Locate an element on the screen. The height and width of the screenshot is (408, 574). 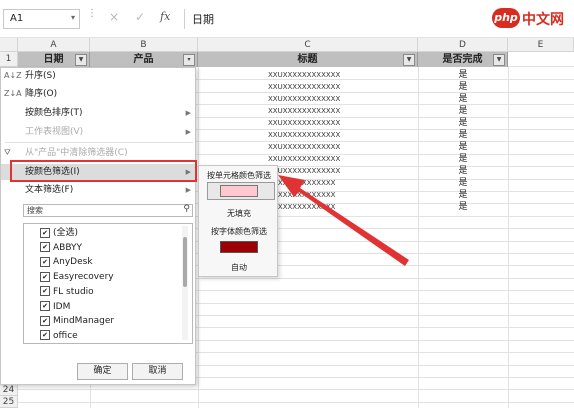
search-input: 搜索 ⚲ is located at coordinates (108, 210).